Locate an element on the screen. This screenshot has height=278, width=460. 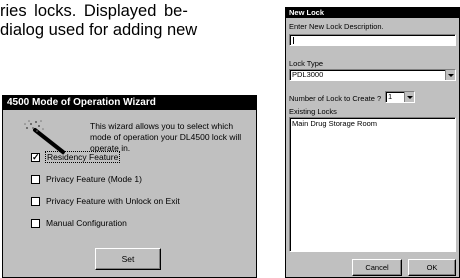
cancel-button: Cancel is located at coordinates (377, 267).